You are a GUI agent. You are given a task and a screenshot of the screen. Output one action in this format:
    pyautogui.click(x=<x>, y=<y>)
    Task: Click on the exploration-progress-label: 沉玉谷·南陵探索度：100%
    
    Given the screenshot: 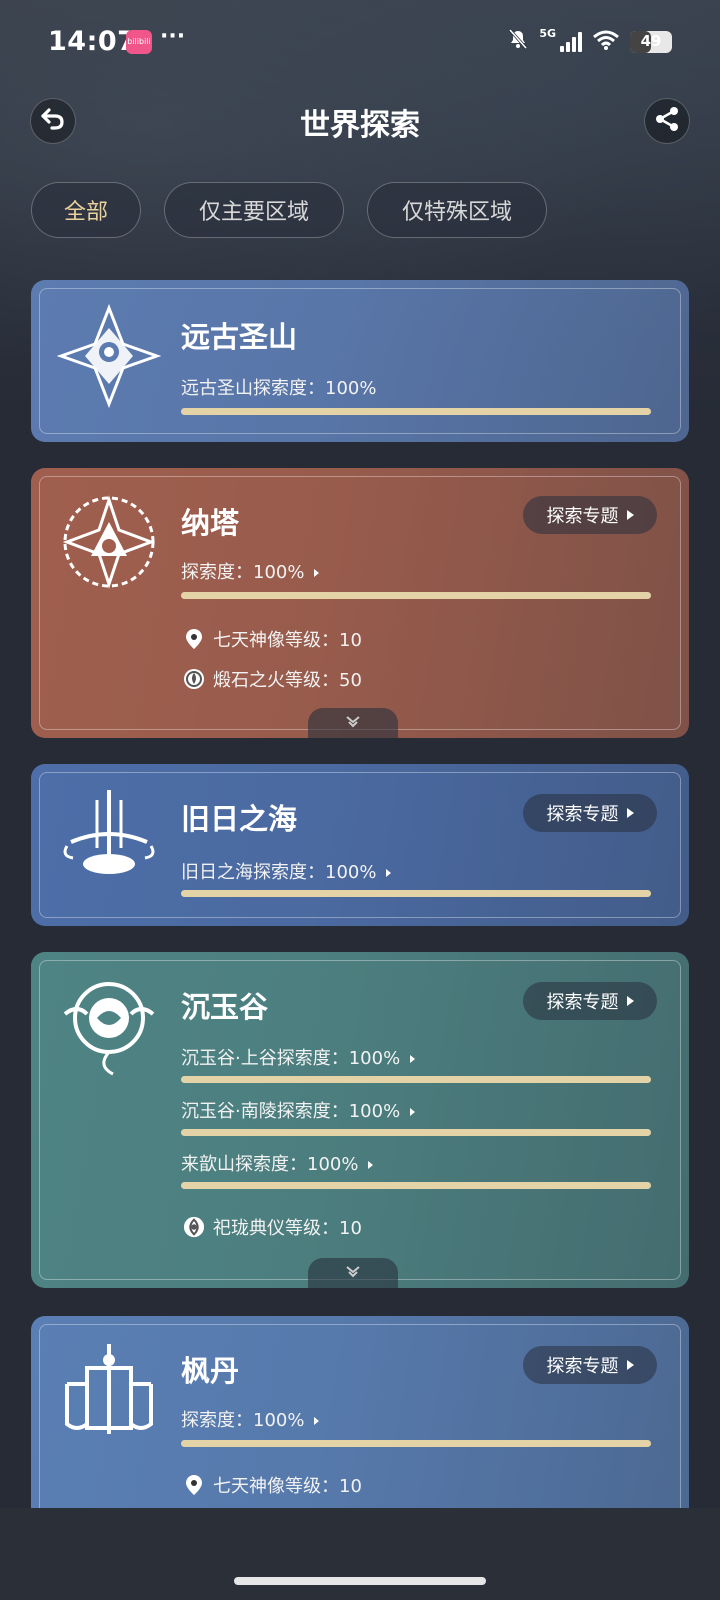 What is the action you would take?
    pyautogui.click(x=298, y=1110)
    